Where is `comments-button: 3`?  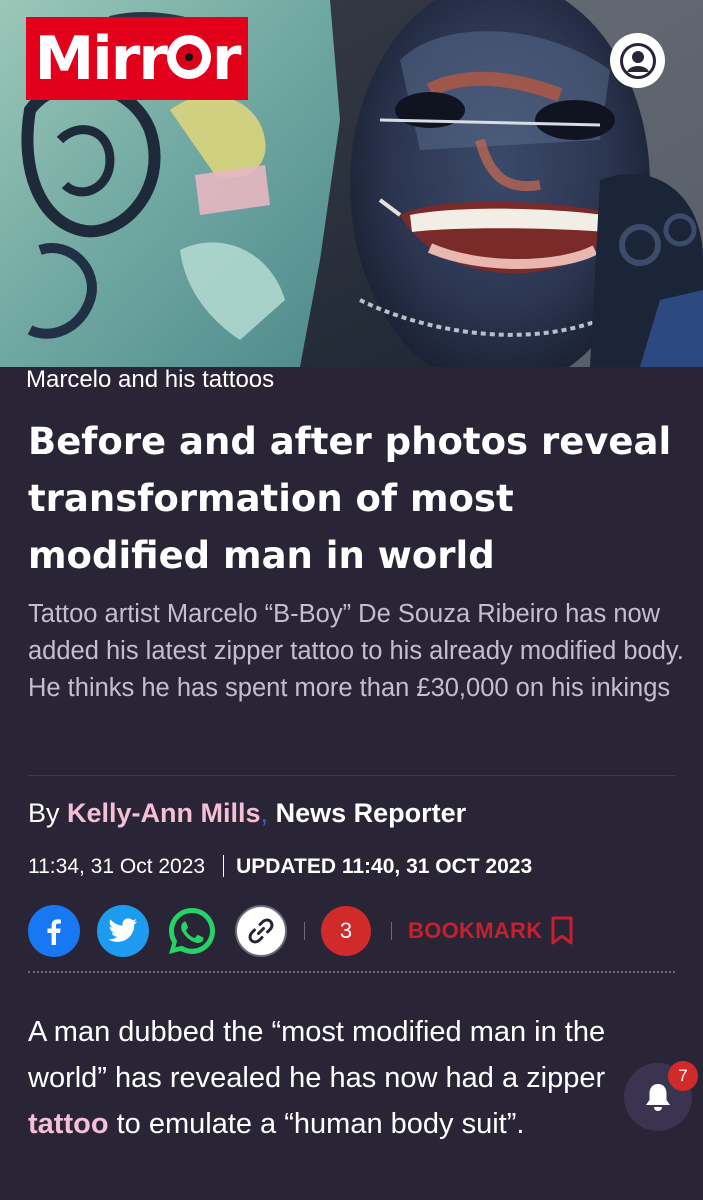
comments-button: 3 is located at coordinates (346, 931).